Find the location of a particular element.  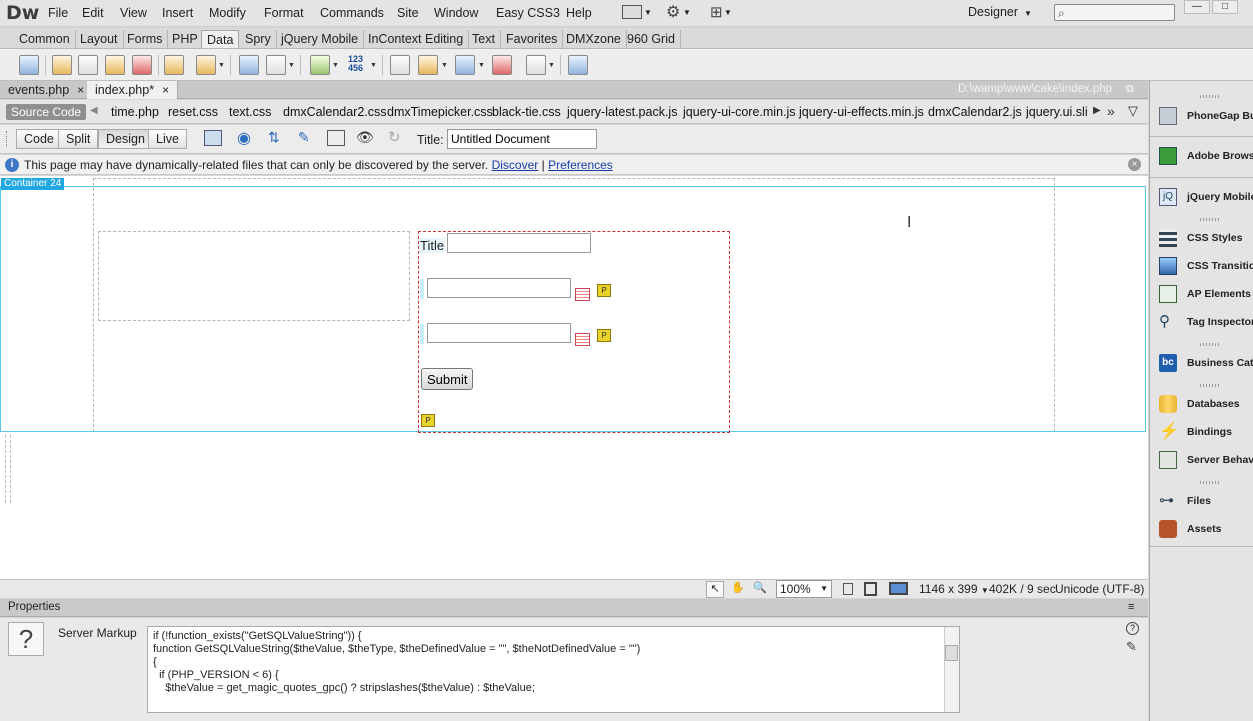

more-icon: » is located at coordinates (1111, 111).